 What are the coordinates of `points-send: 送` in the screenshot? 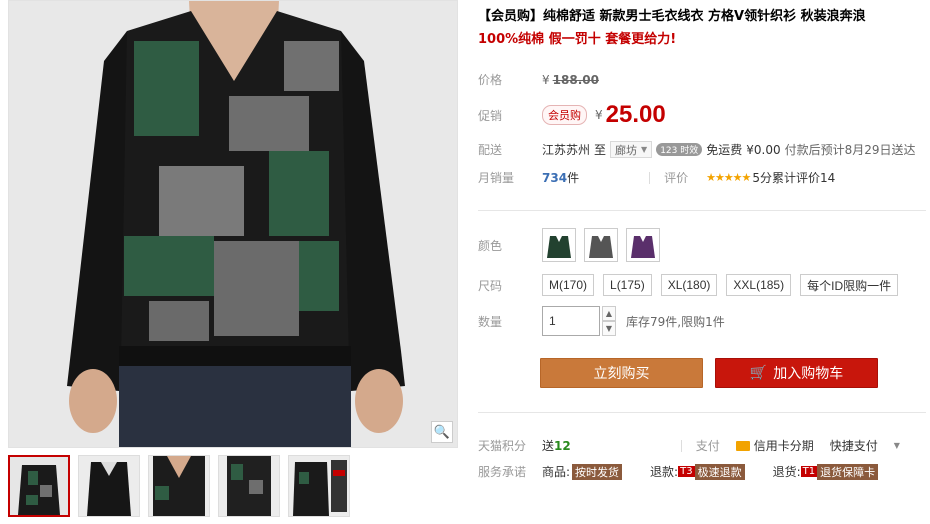 It's located at (548, 446).